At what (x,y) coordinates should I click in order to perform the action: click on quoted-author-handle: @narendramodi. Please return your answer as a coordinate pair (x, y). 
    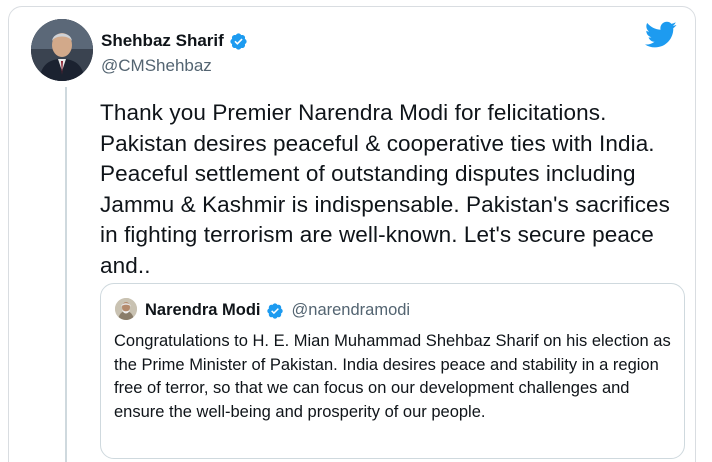
    Looking at the image, I should click on (351, 310).